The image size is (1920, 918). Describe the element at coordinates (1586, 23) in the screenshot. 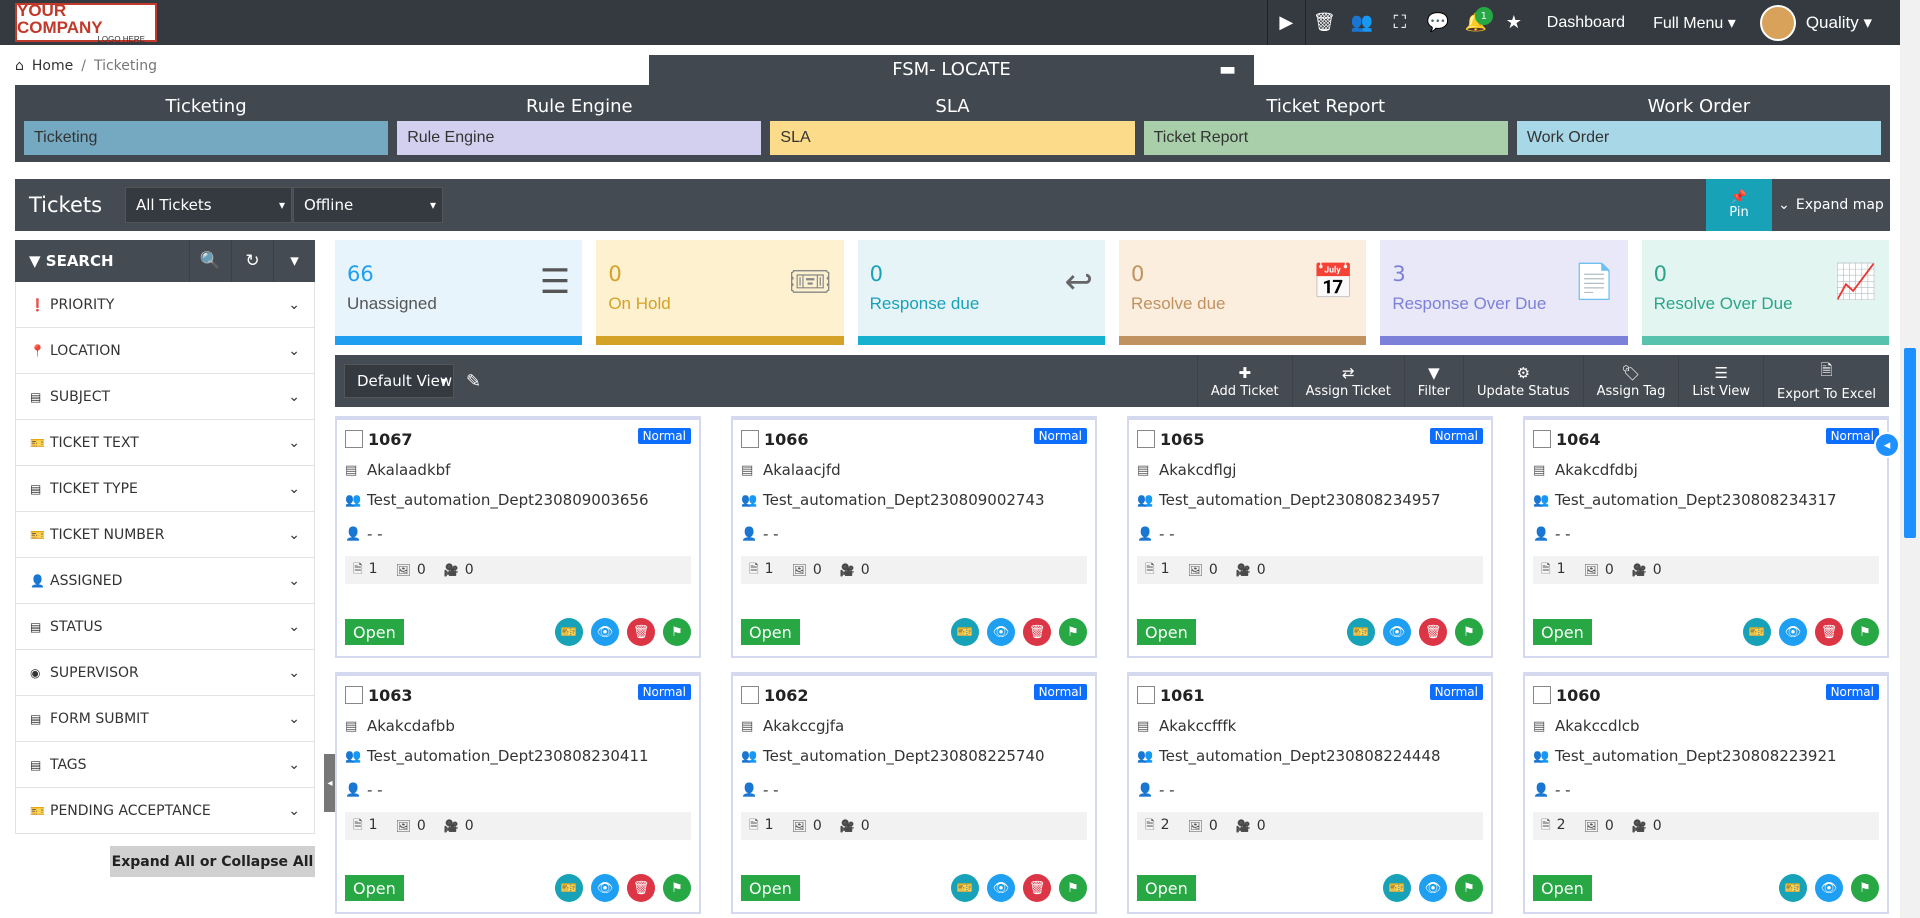

I see `dashboard-link: Dashboard` at that location.